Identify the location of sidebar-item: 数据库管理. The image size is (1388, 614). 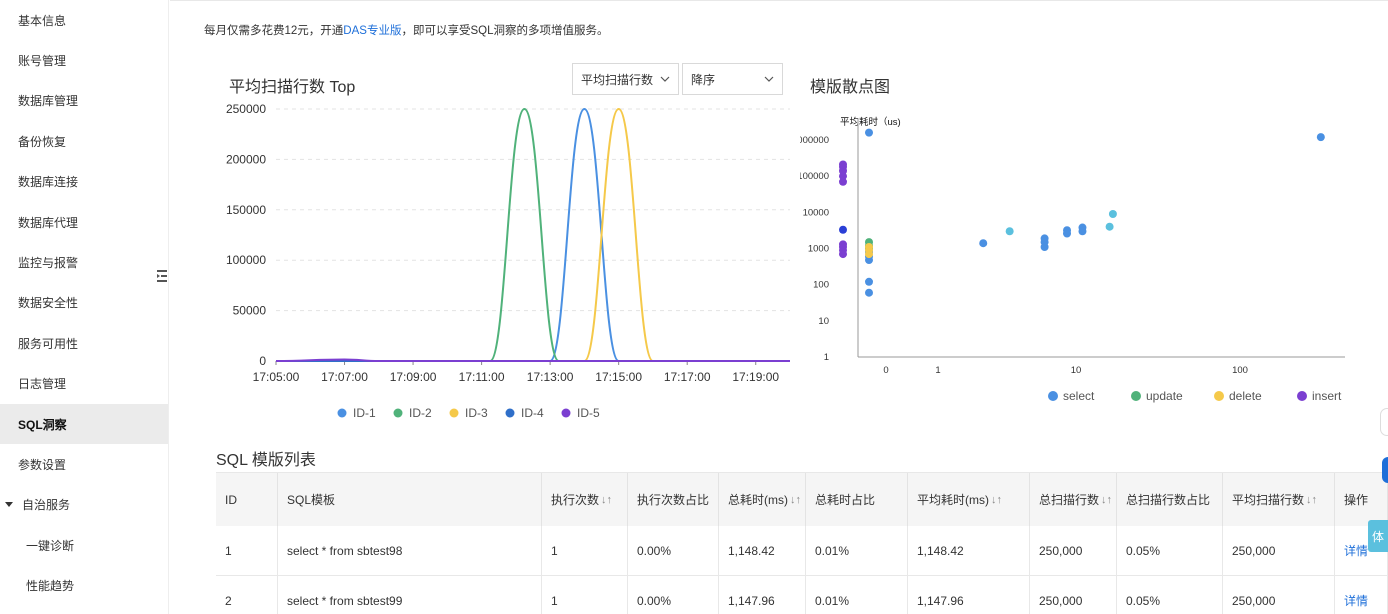
(84, 101).